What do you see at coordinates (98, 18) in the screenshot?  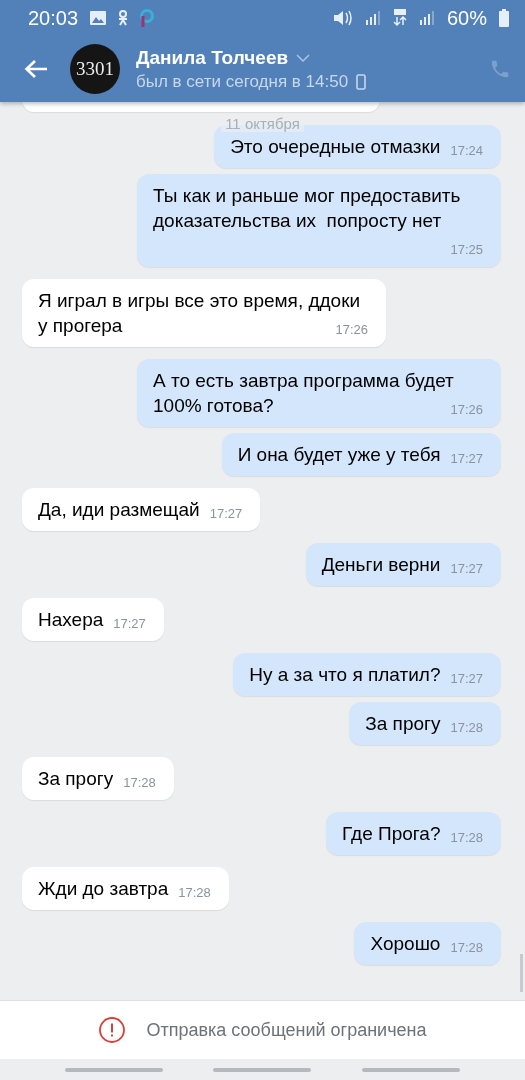 I see `image-icon` at bounding box center [98, 18].